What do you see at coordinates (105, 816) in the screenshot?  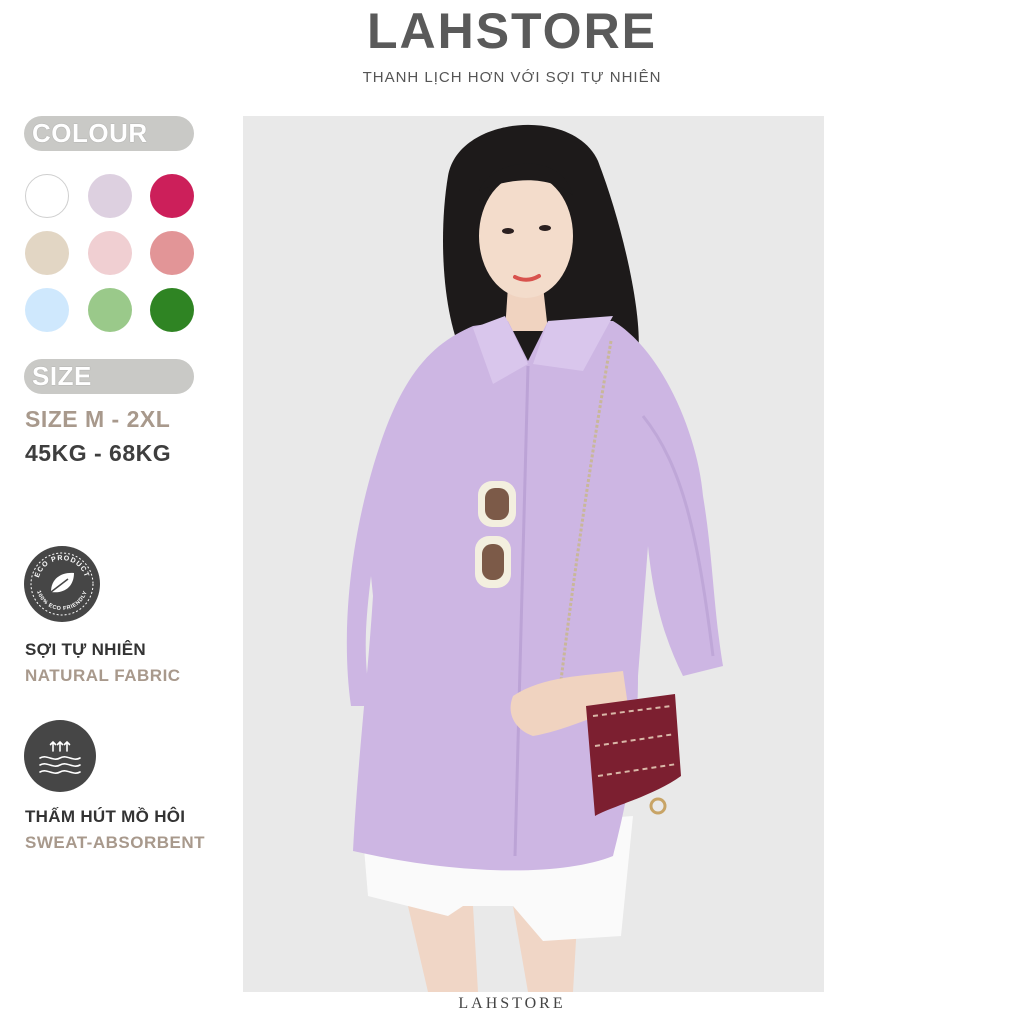 I see `feature-sweat-title: THẤM HÚT MỒ HÔI` at bounding box center [105, 816].